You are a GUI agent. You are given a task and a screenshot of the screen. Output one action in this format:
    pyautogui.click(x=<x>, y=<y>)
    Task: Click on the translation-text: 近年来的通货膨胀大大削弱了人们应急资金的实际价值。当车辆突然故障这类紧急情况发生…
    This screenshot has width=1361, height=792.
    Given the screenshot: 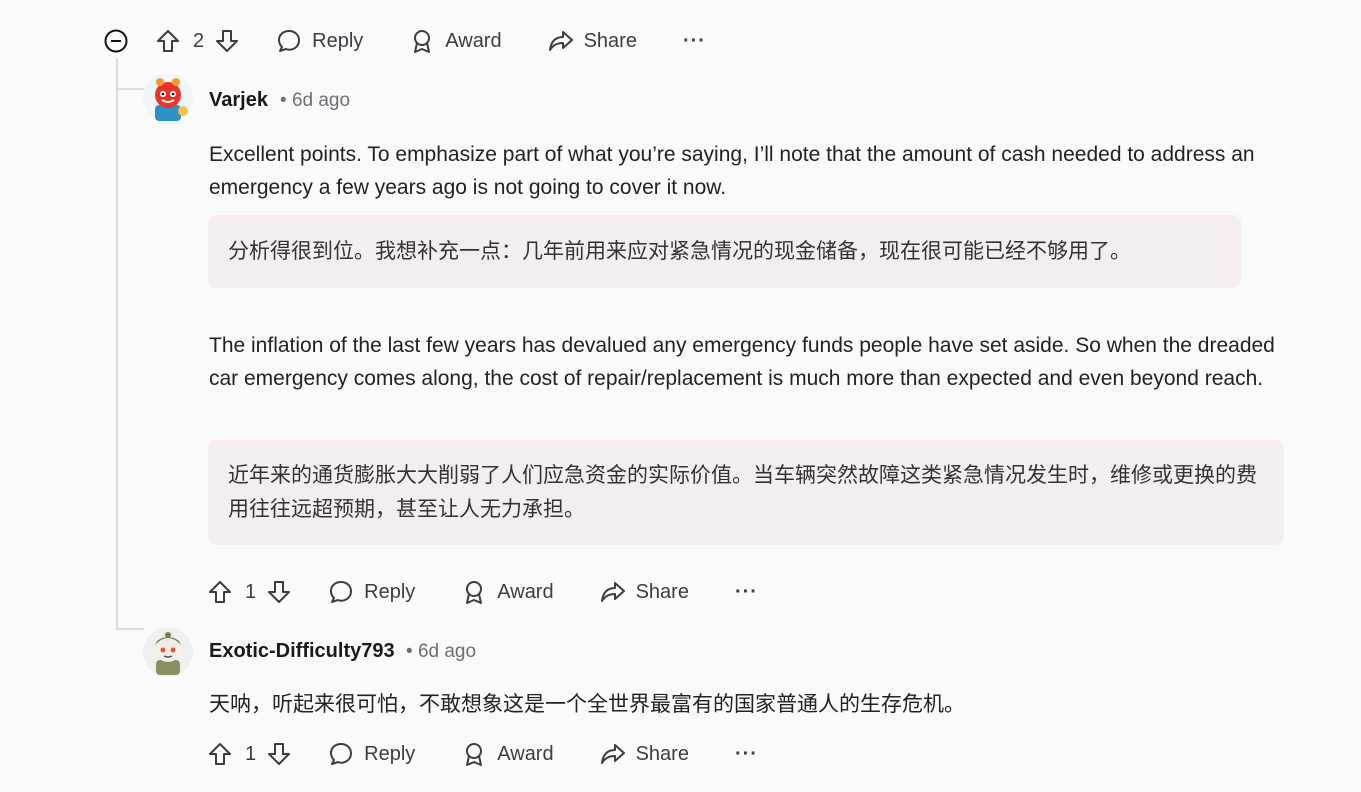 What is the action you would take?
    pyautogui.click(x=742, y=492)
    